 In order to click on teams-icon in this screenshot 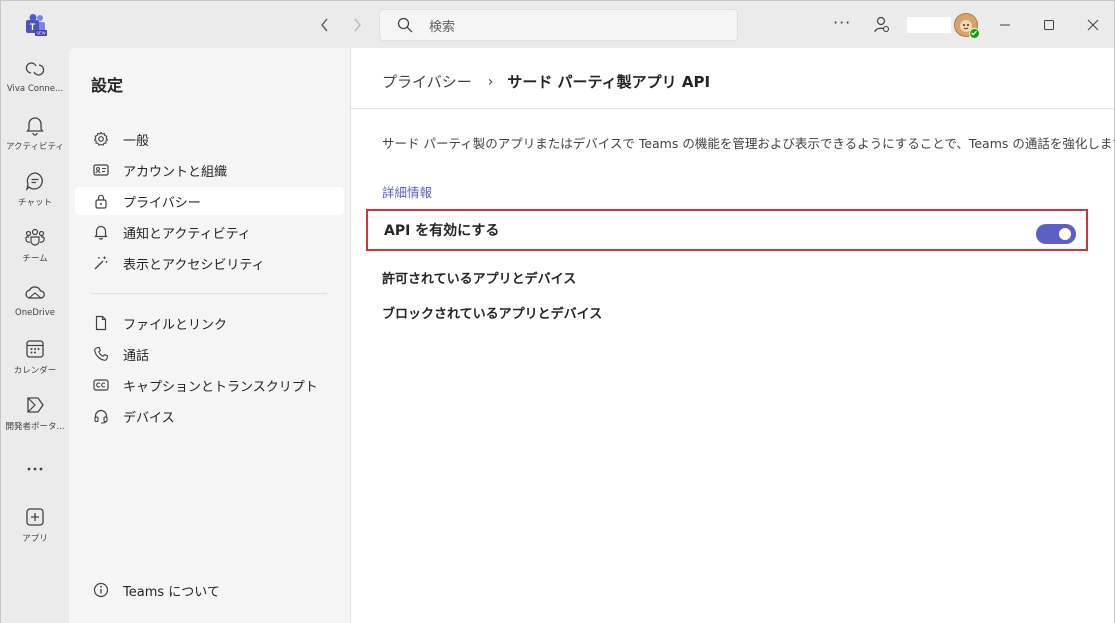, I will do `click(35, 237)`.